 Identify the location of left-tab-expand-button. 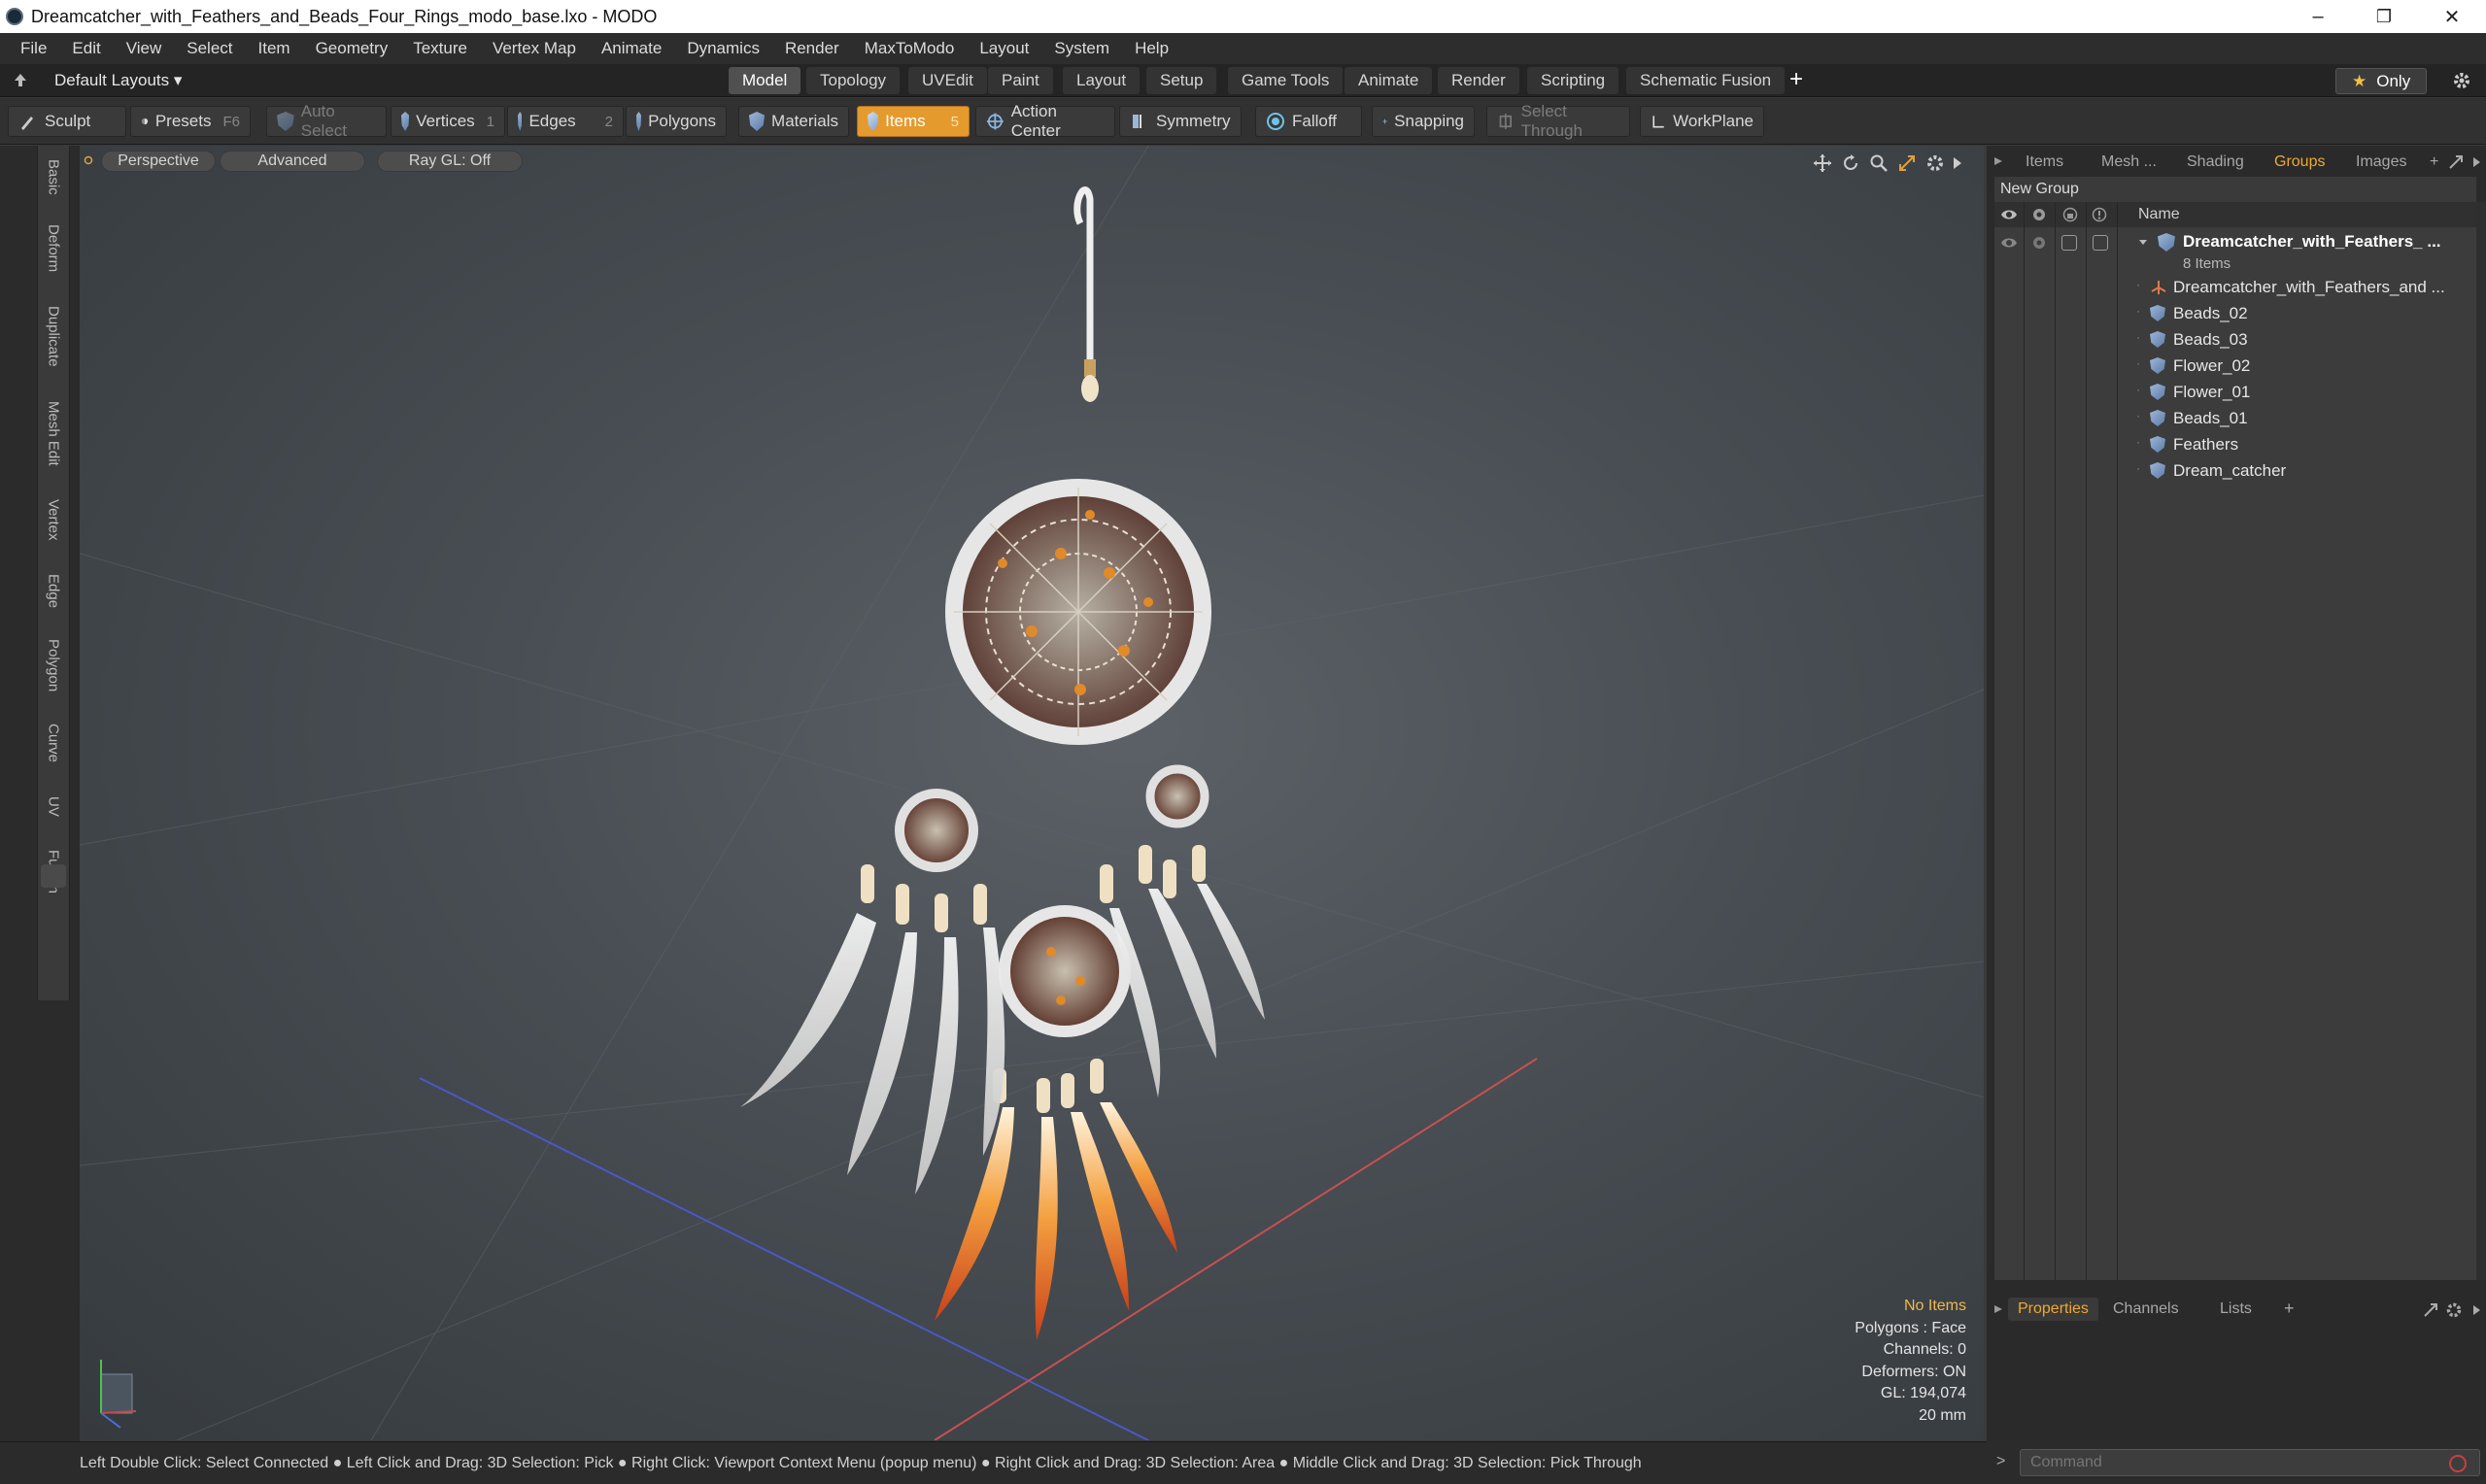
(53, 876).